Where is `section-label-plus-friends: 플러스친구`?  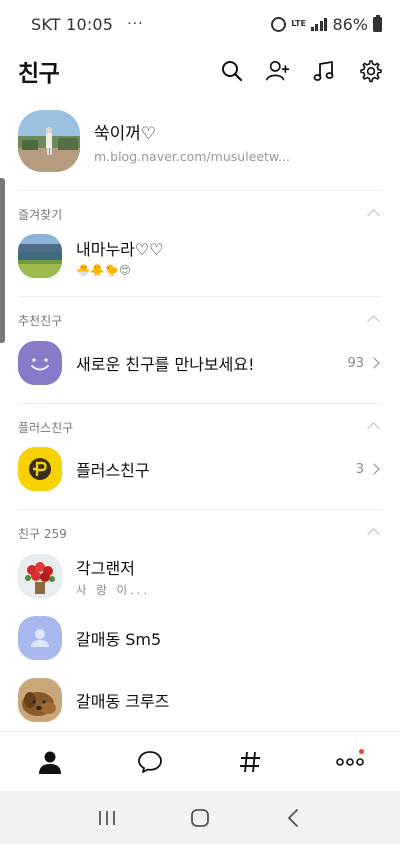
section-label-plus-friends: 플러스친구 is located at coordinates (46, 428).